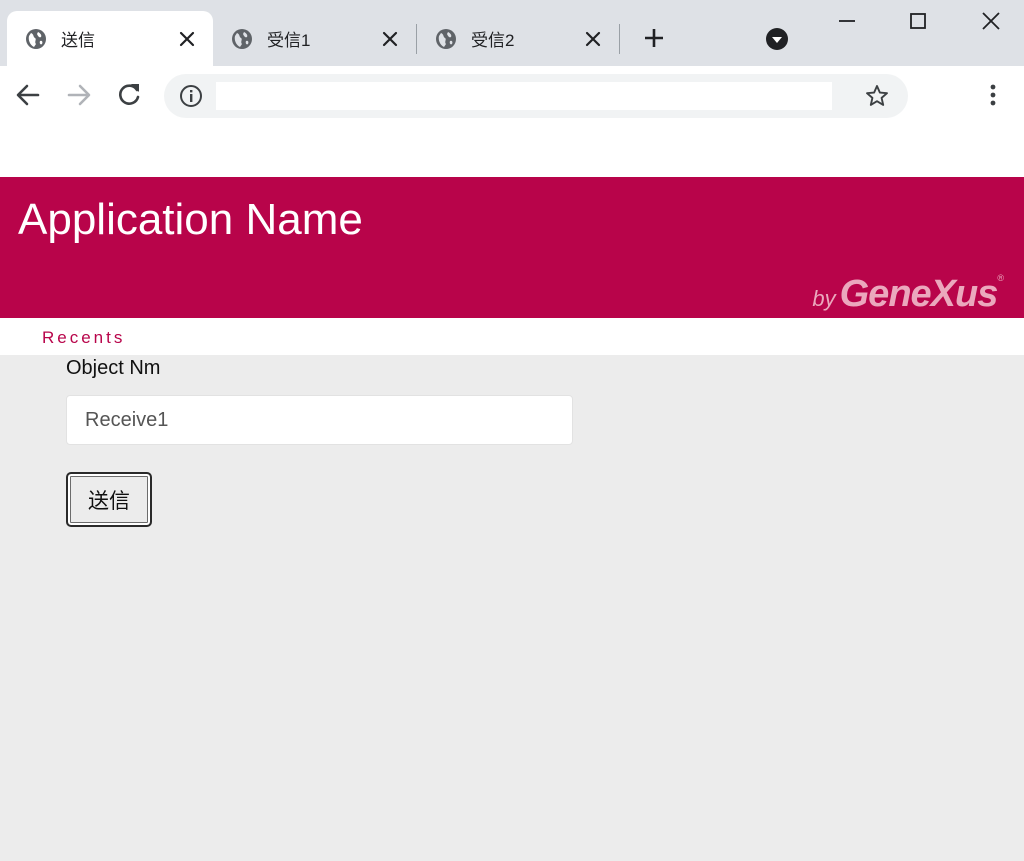  I want to click on address-input, so click(524, 96).